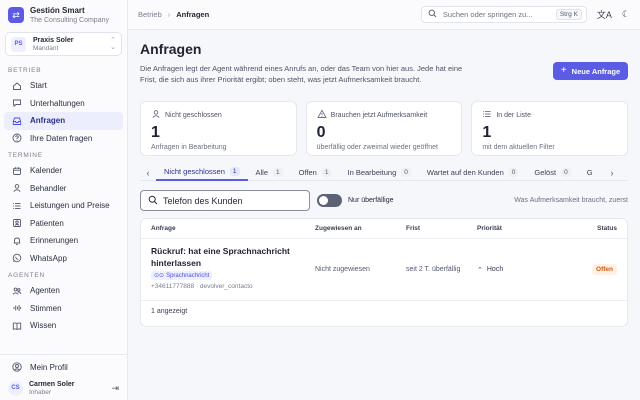  Describe the element at coordinates (228, 228) in the screenshot. I see `header-request: Anfrage` at that location.